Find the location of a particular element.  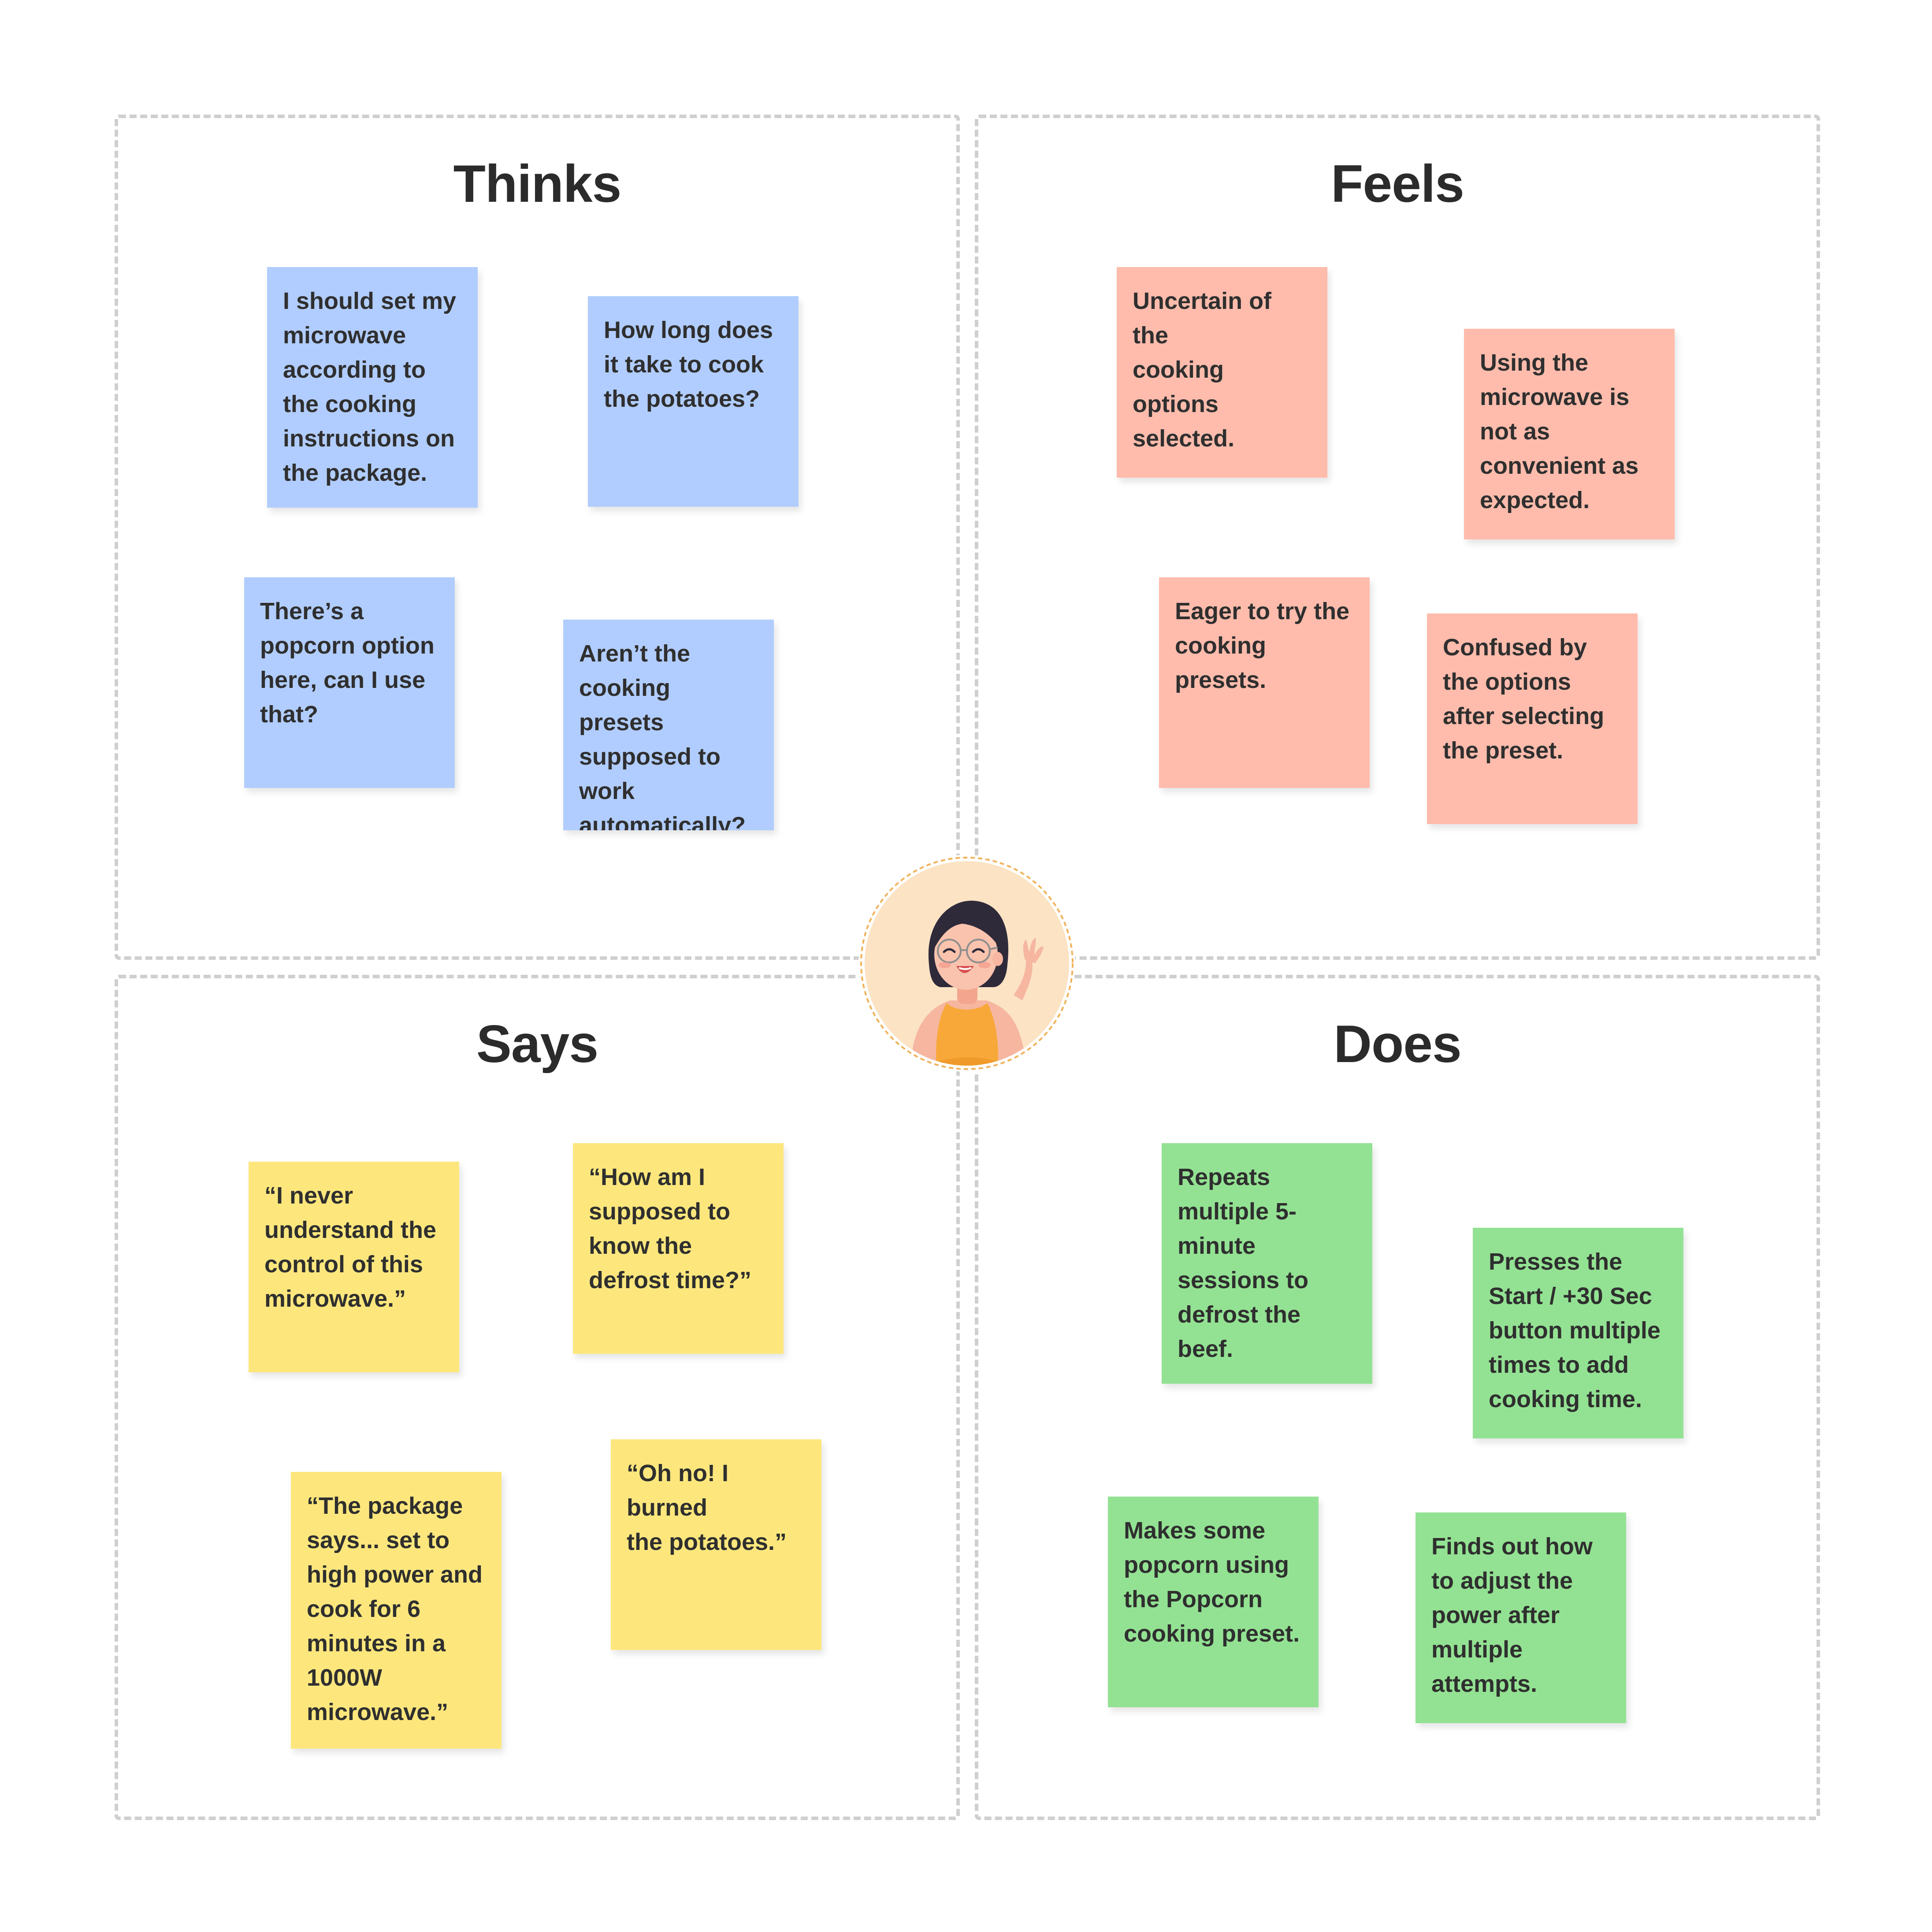

sticky-note-feels: Eager to try the cooking presets. is located at coordinates (1264, 682).